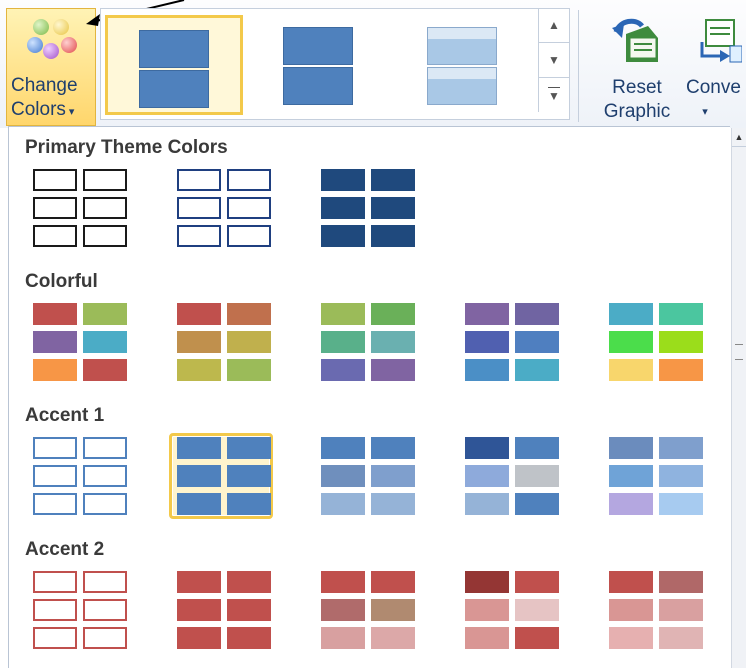 The height and width of the screenshot is (668, 746). I want to click on change-colors-button: Change Colors ▾, so click(51, 67).